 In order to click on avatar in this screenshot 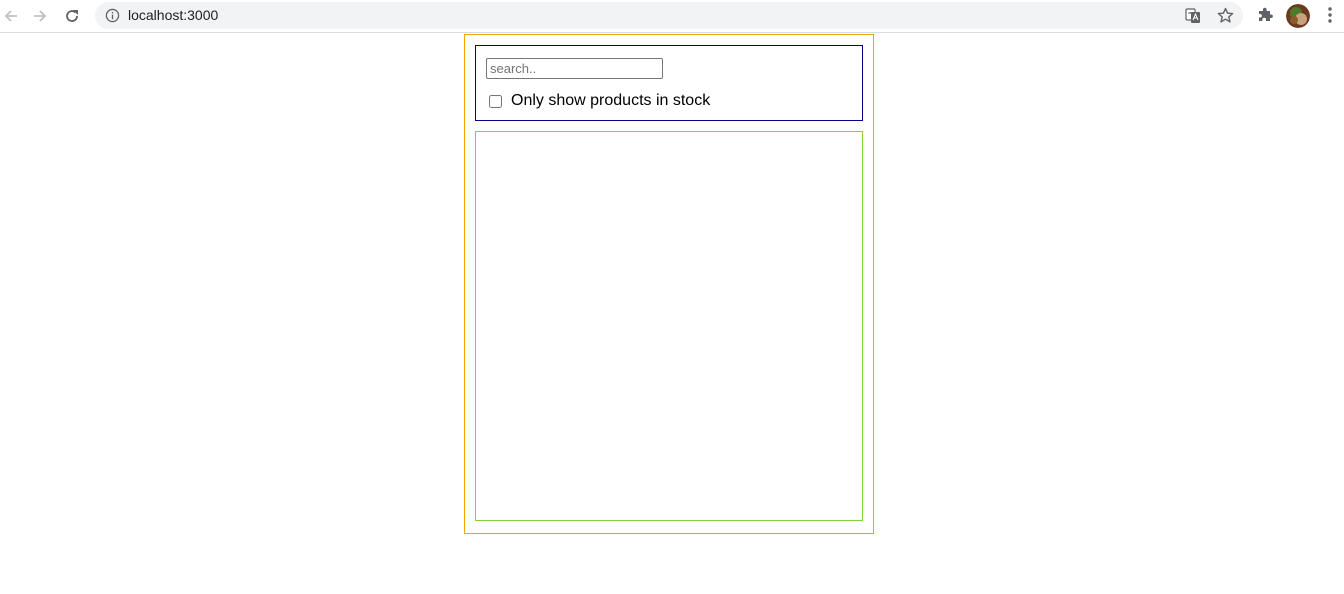, I will do `click(1298, 16)`.